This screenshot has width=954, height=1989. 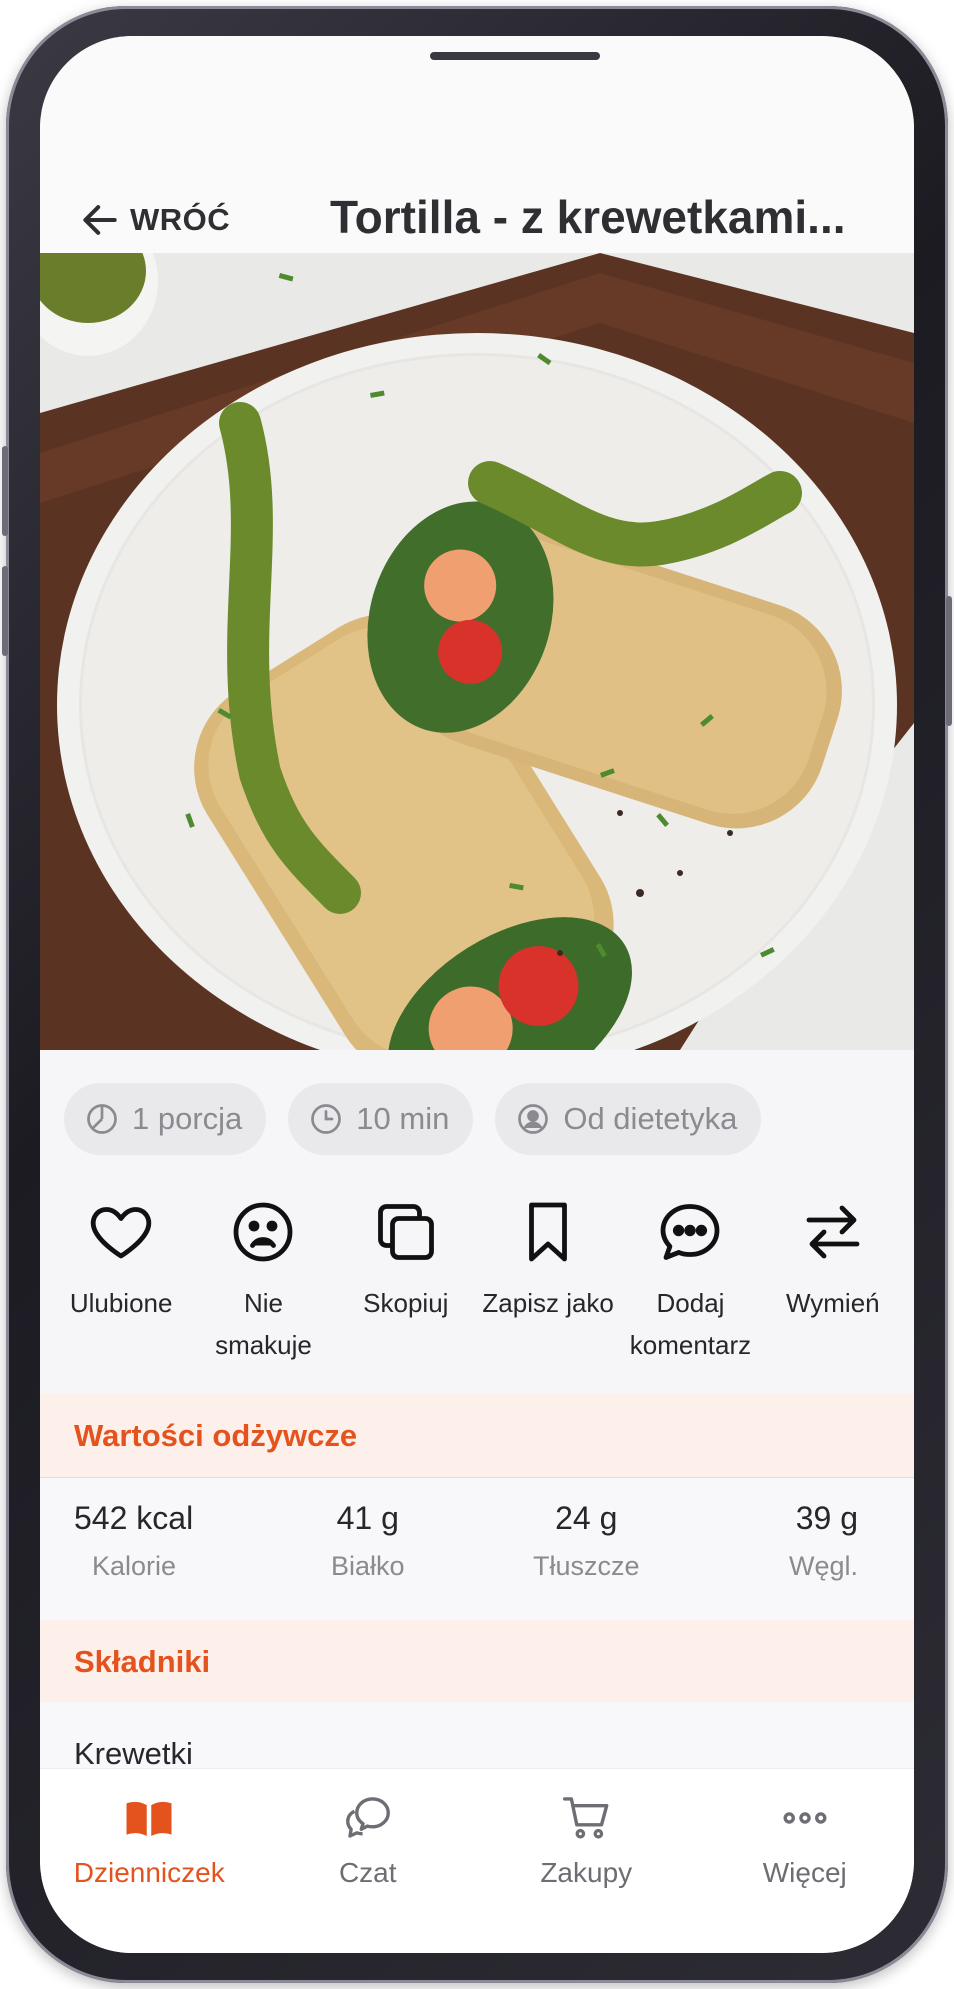 What do you see at coordinates (149, 1818) in the screenshot?
I see `book-icon` at bounding box center [149, 1818].